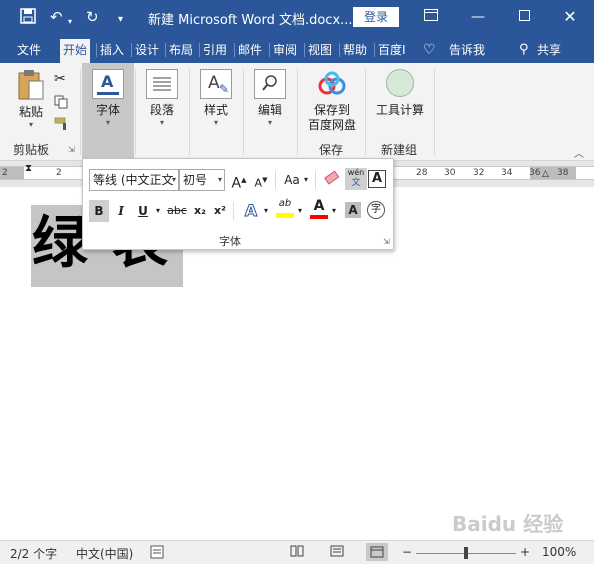 The image size is (594, 564). I want to click on language-status: 中文(中国), so click(104, 553).